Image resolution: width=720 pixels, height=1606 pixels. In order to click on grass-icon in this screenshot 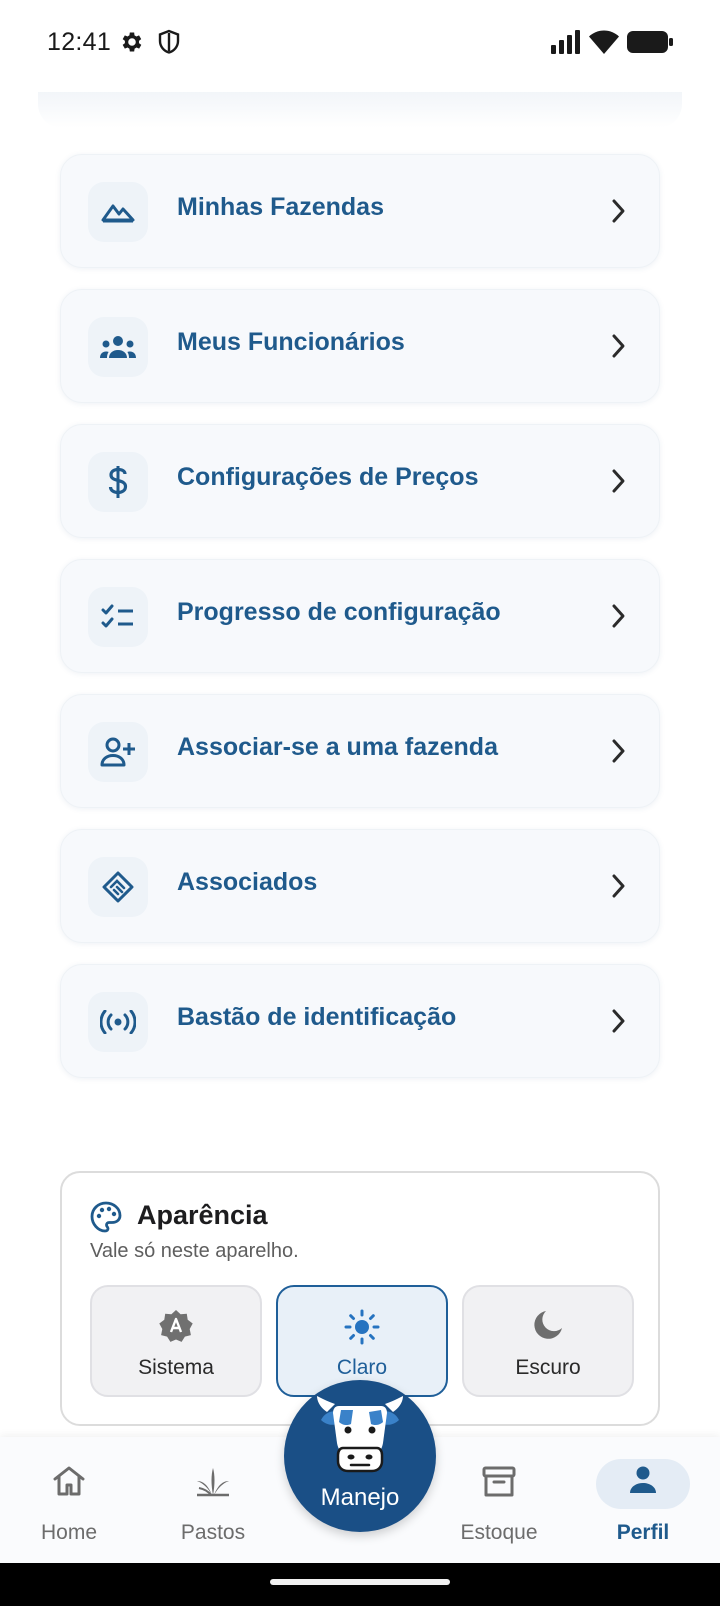, I will do `click(213, 1483)`.